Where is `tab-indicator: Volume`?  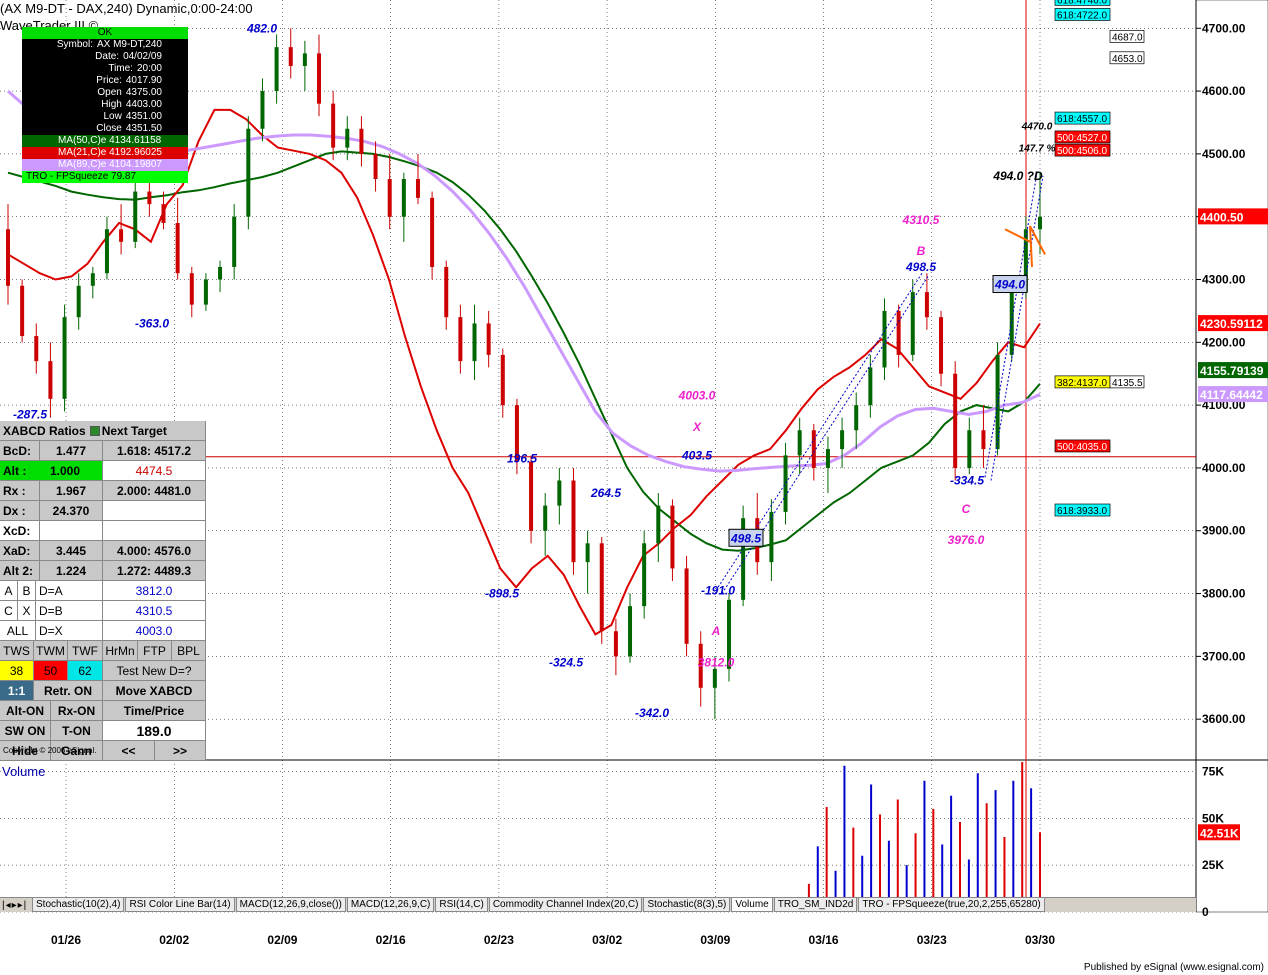 tab-indicator: Volume is located at coordinates (752, 905).